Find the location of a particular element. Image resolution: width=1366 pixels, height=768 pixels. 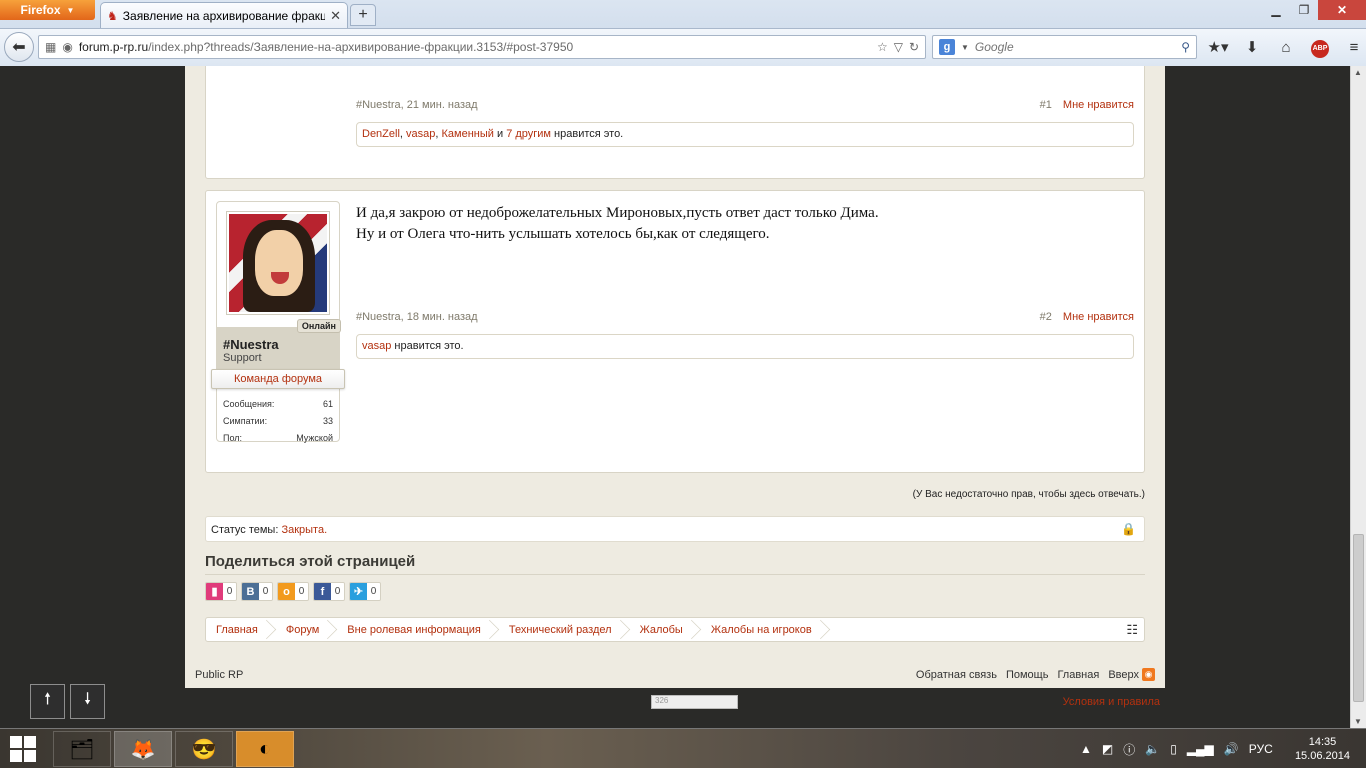

stat-value: 33 is located at coordinates (328, 424).